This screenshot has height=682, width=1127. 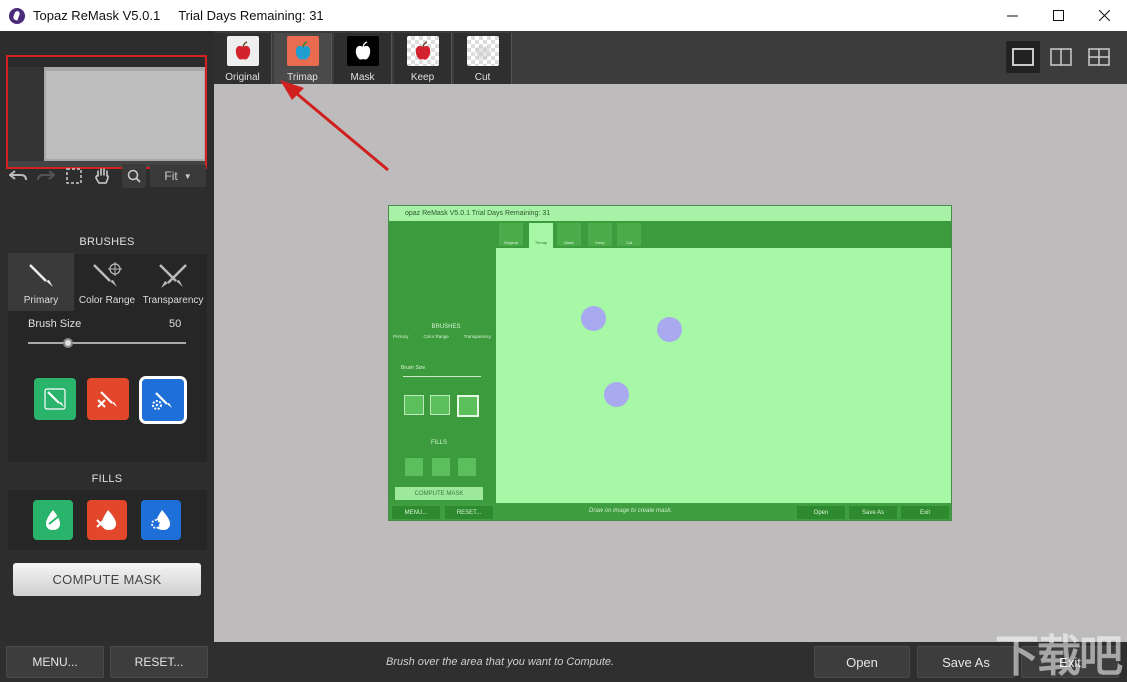 I want to click on tab-primary: Primary, so click(x=41, y=282).